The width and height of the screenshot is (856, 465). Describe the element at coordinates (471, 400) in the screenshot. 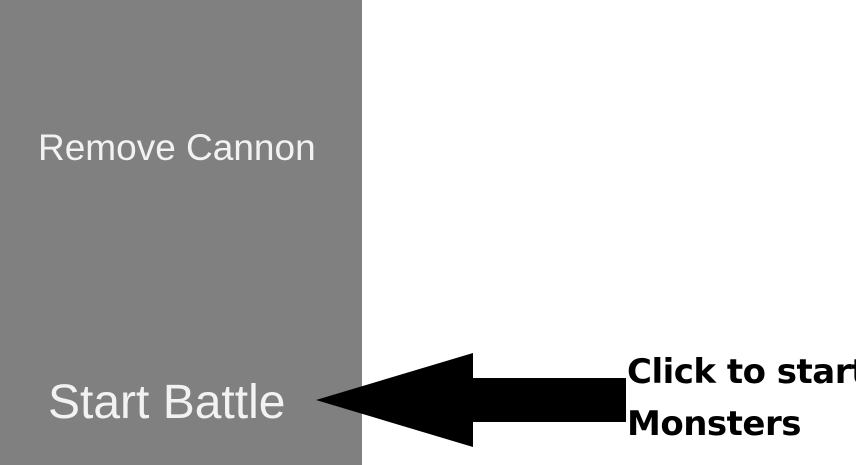

I see `pointer-arrow-icon` at that location.